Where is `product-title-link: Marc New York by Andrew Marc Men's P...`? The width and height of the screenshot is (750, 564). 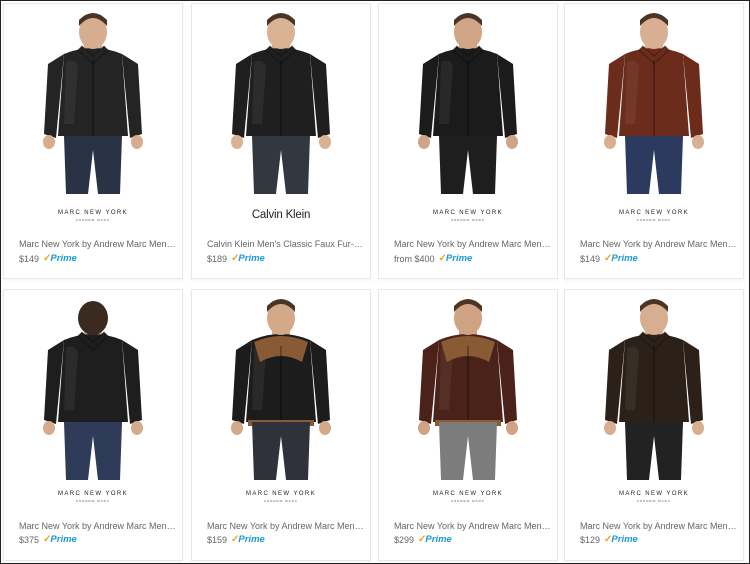
product-title-link: Marc New York by Andrew Marc Men's P... is located at coordinates (473, 526).